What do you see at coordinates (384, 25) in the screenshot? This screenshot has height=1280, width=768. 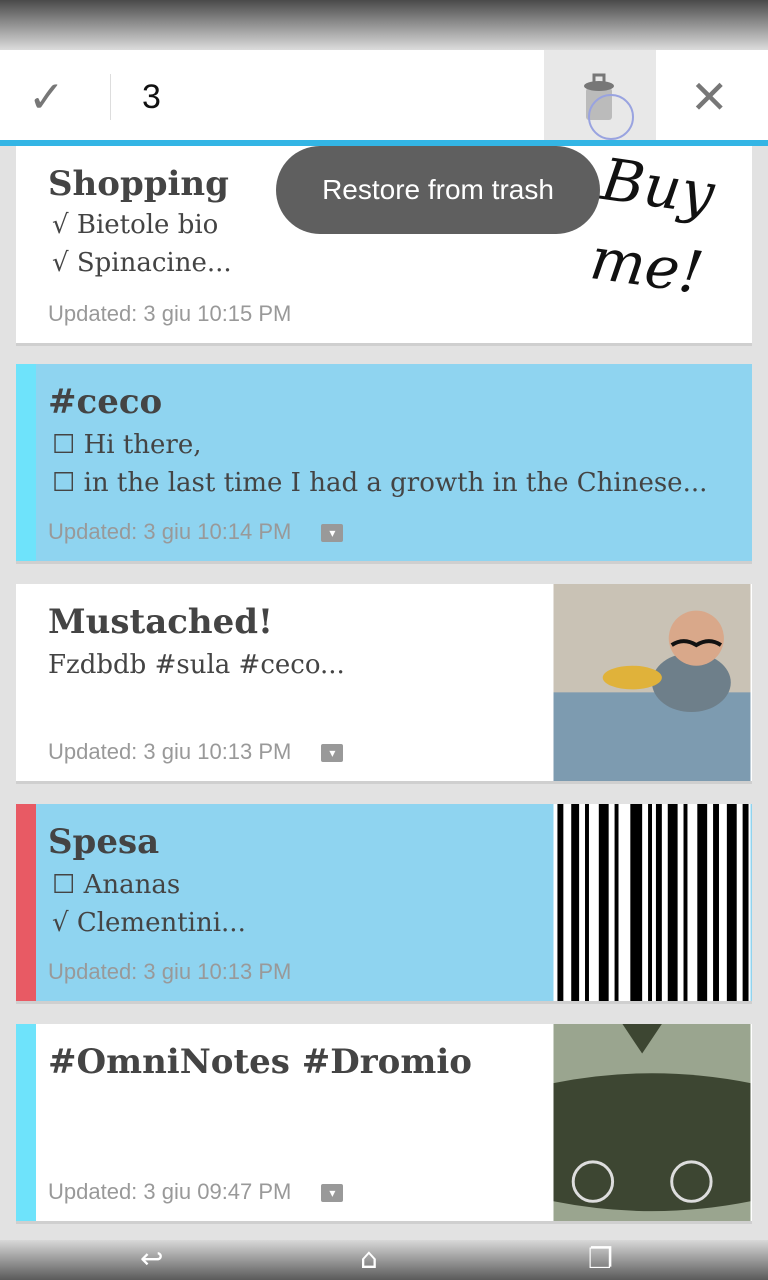 I see `status-bar` at bounding box center [384, 25].